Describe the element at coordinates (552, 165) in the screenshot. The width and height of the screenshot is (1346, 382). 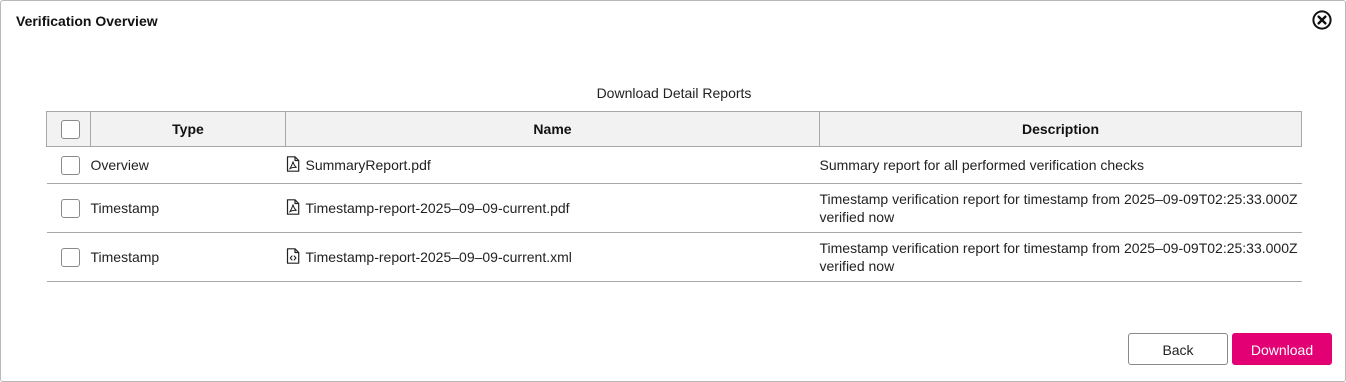
I see `row-name-cell: SummaryReport.pdf` at that location.